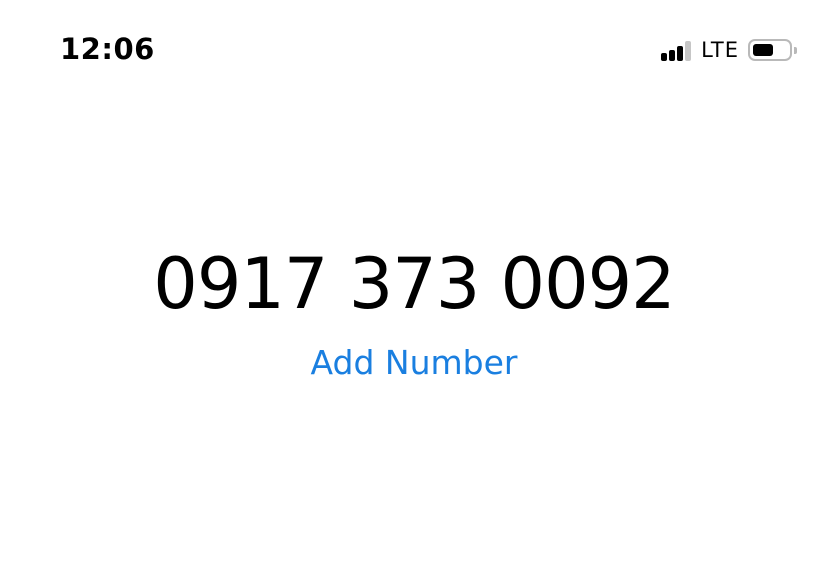 This screenshot has width=828, height=573. Describe the element at coordinates (795, 50) in the screenshot. I see `battery-cap` at that location.